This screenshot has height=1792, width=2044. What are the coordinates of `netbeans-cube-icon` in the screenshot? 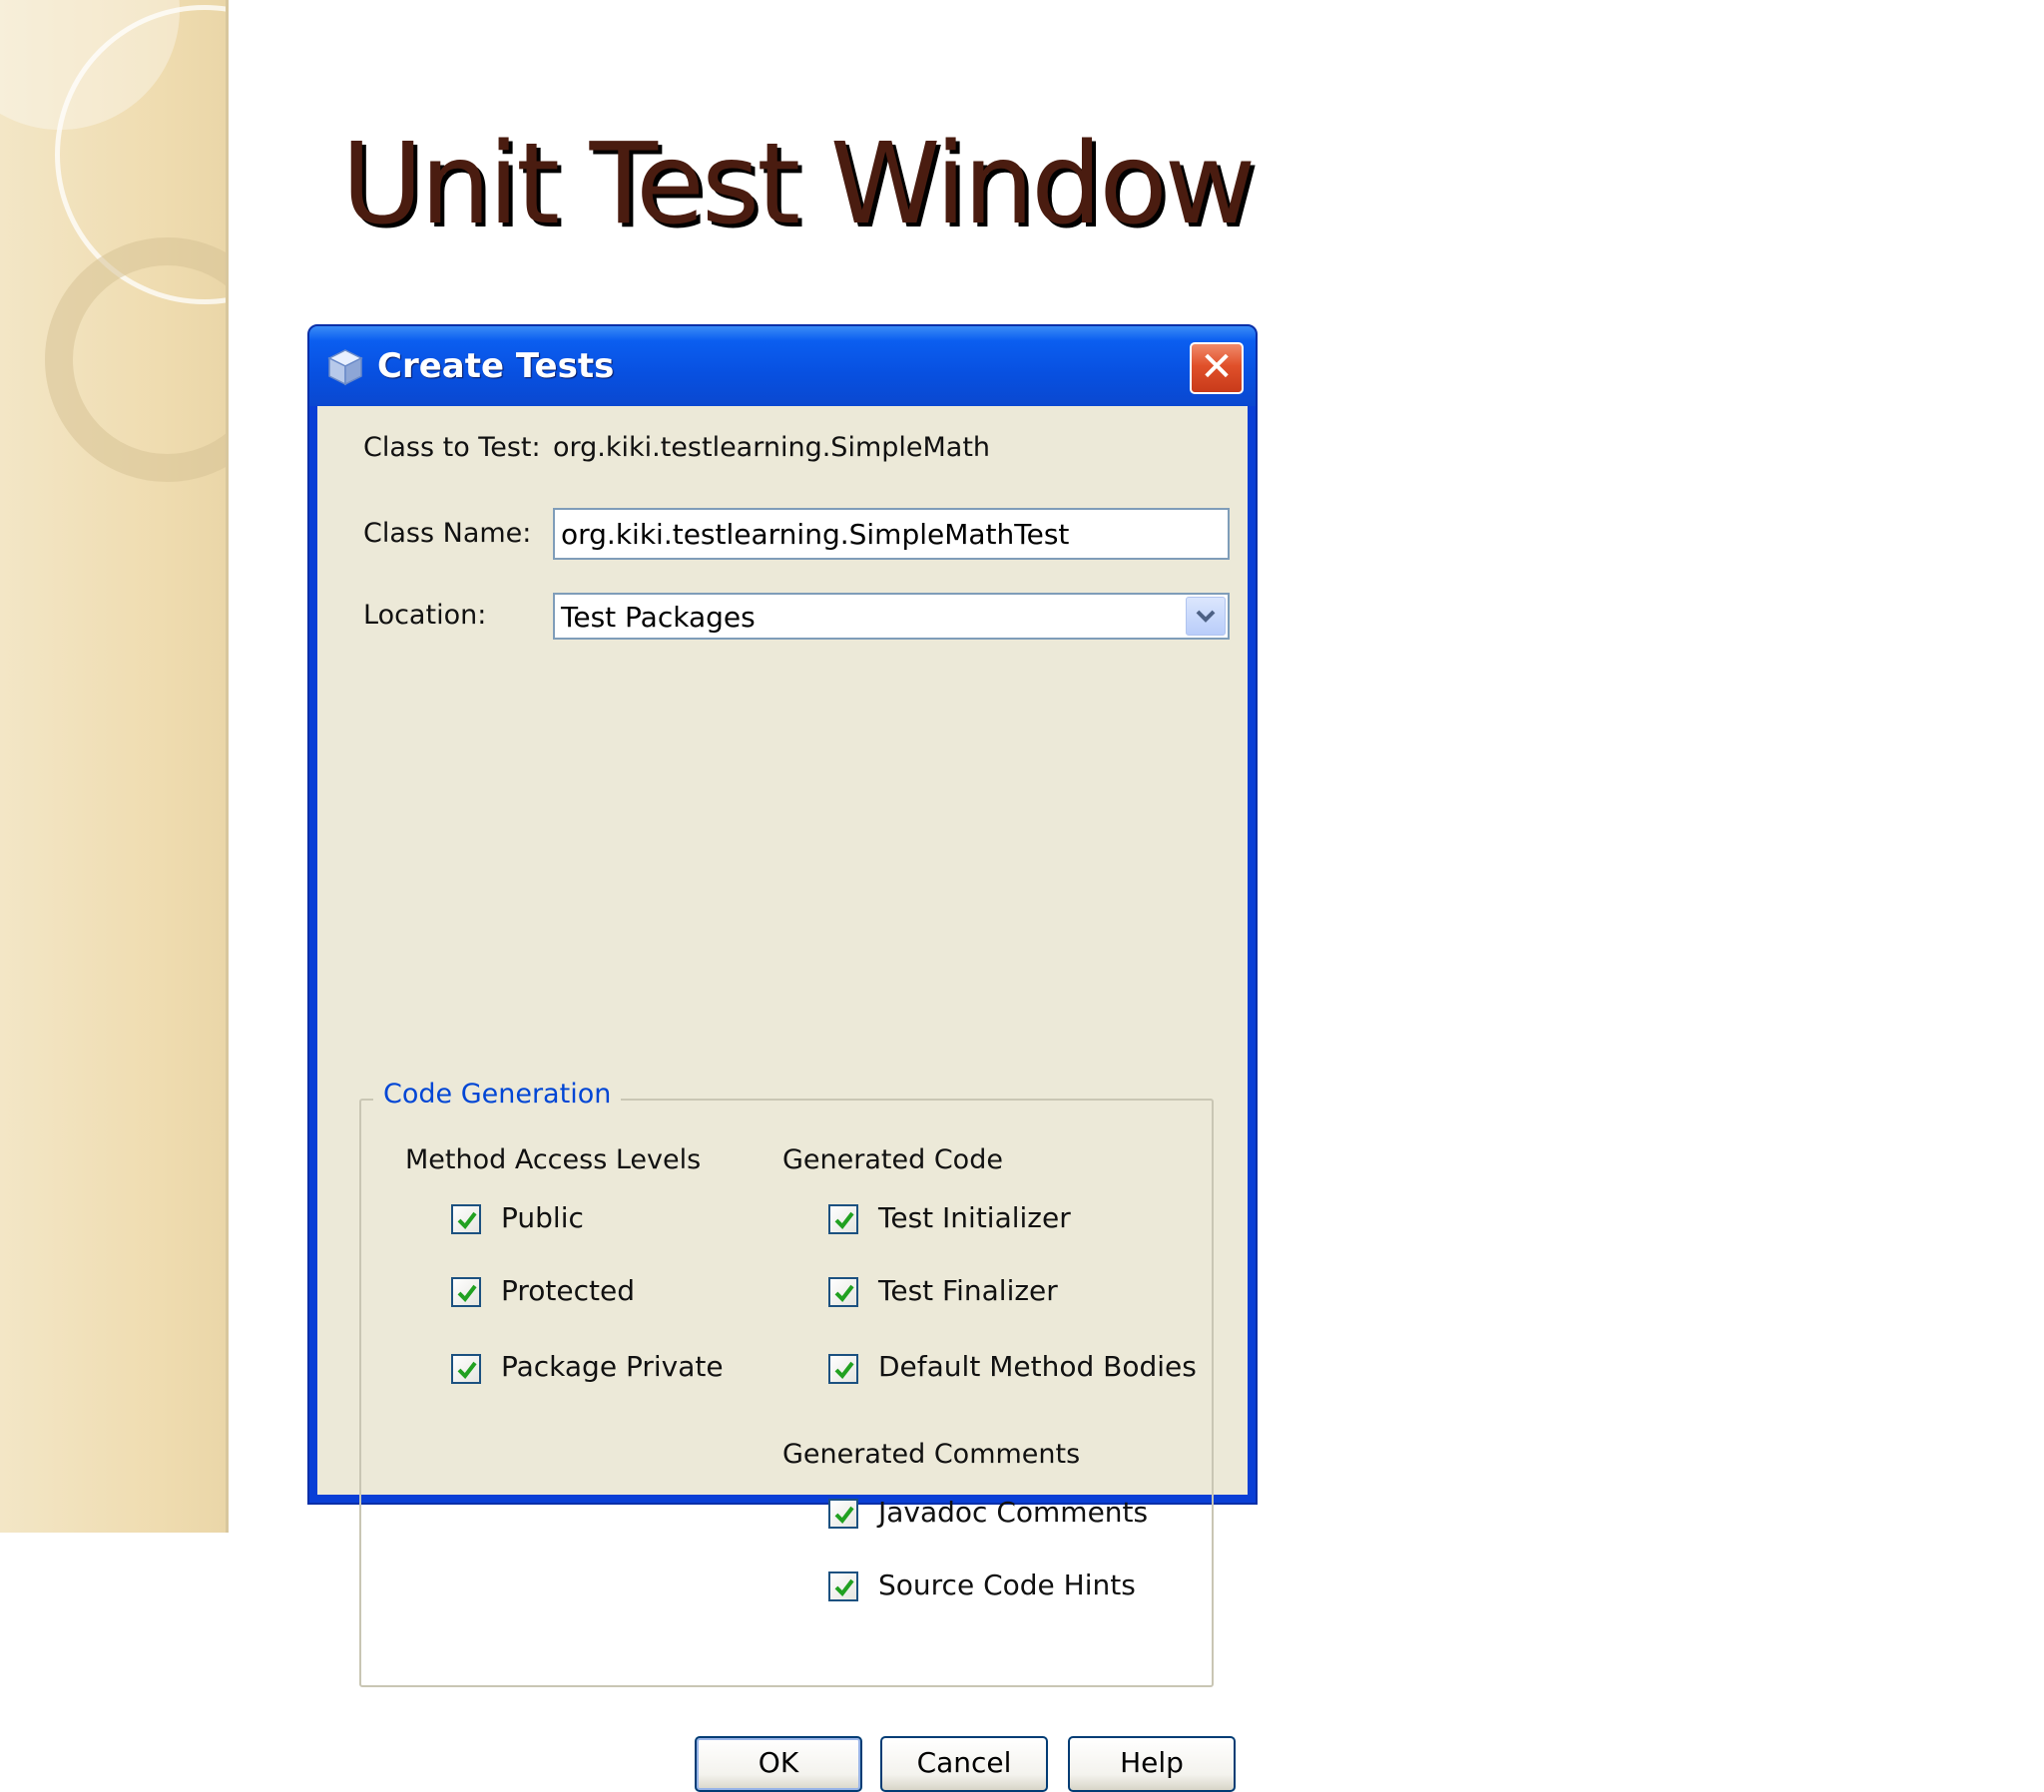 It's located at (345, 367).